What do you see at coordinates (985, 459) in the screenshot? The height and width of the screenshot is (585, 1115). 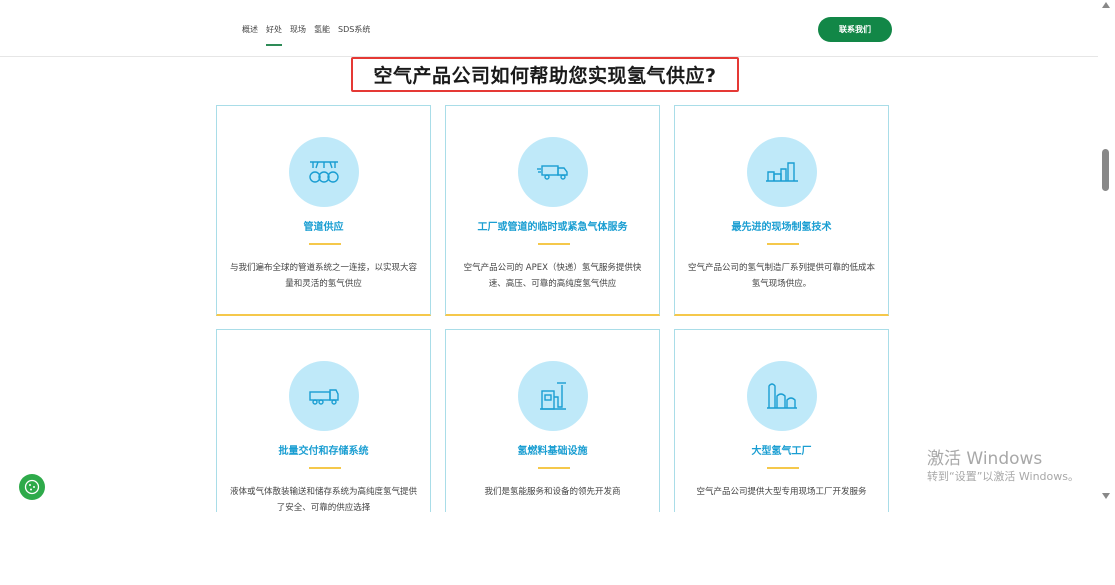 I see `activate-windows-watermark-title: 激活 Windows` at bounding box center [985, 459].